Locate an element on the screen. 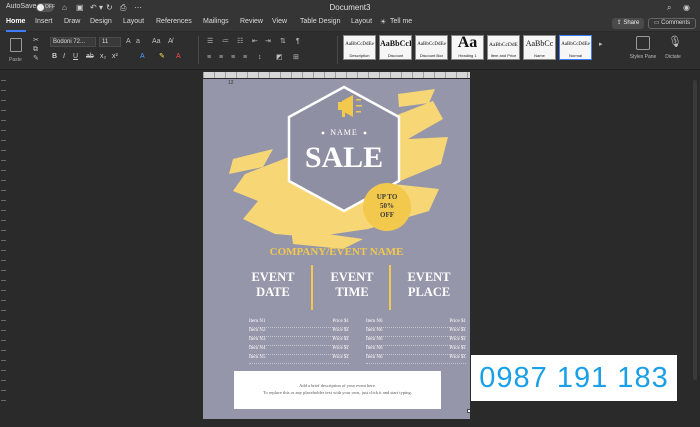 The image size is (700, 427). highlight-icon: ✎ is located at coordinates (162, 57).